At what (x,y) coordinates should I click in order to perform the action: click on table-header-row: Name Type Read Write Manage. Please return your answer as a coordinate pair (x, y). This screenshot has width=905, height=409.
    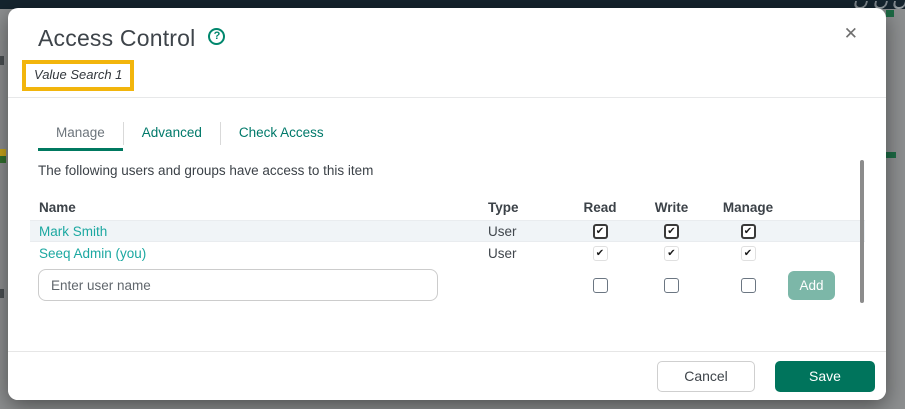
    Looking at the image, I should click on (447, 207).